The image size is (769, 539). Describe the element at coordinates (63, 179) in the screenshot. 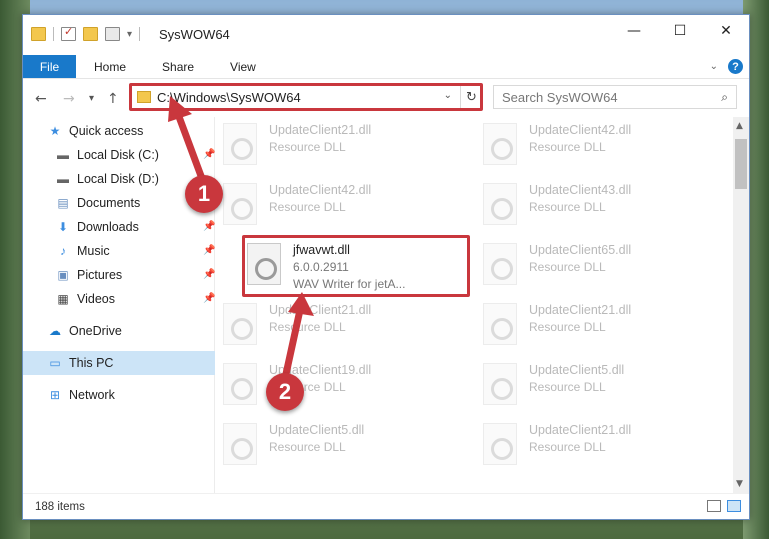

I see `drive-icon: ▬` at that location.